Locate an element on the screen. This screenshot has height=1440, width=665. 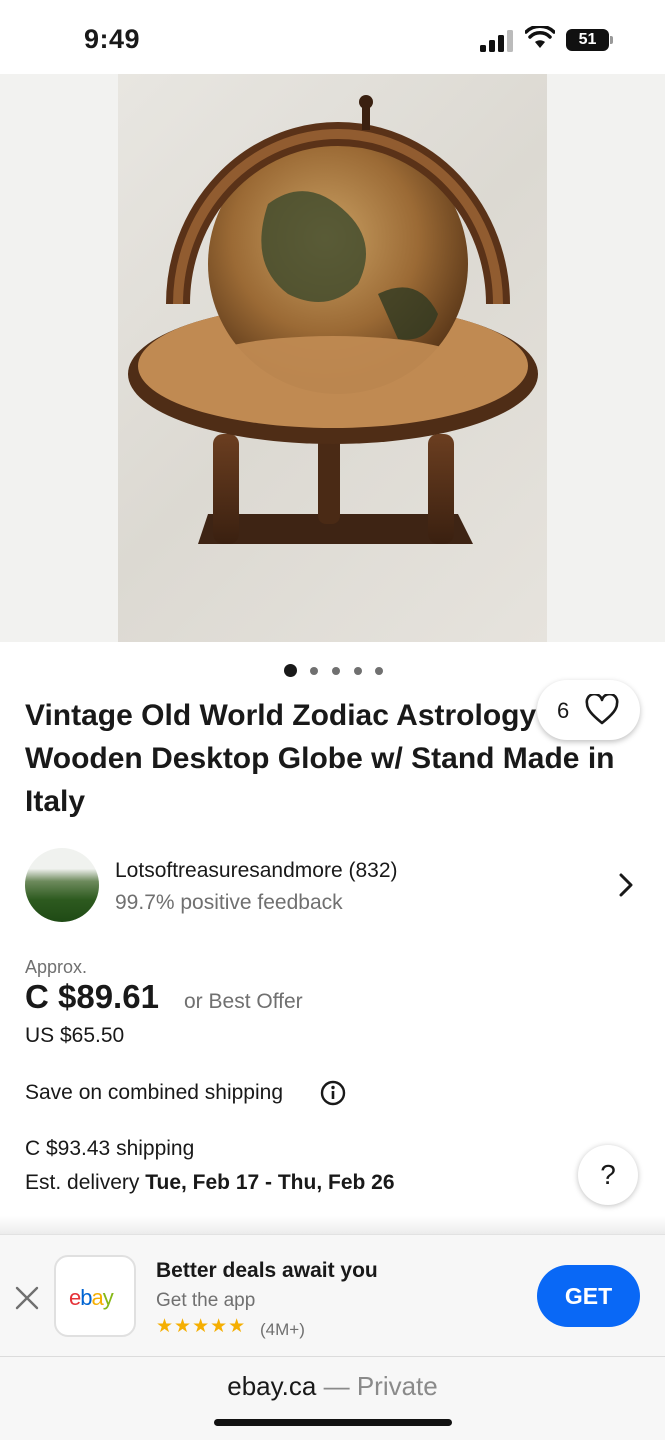
browser-url-bar: ebay.ca — Private is located at coordinates (332, 1398).